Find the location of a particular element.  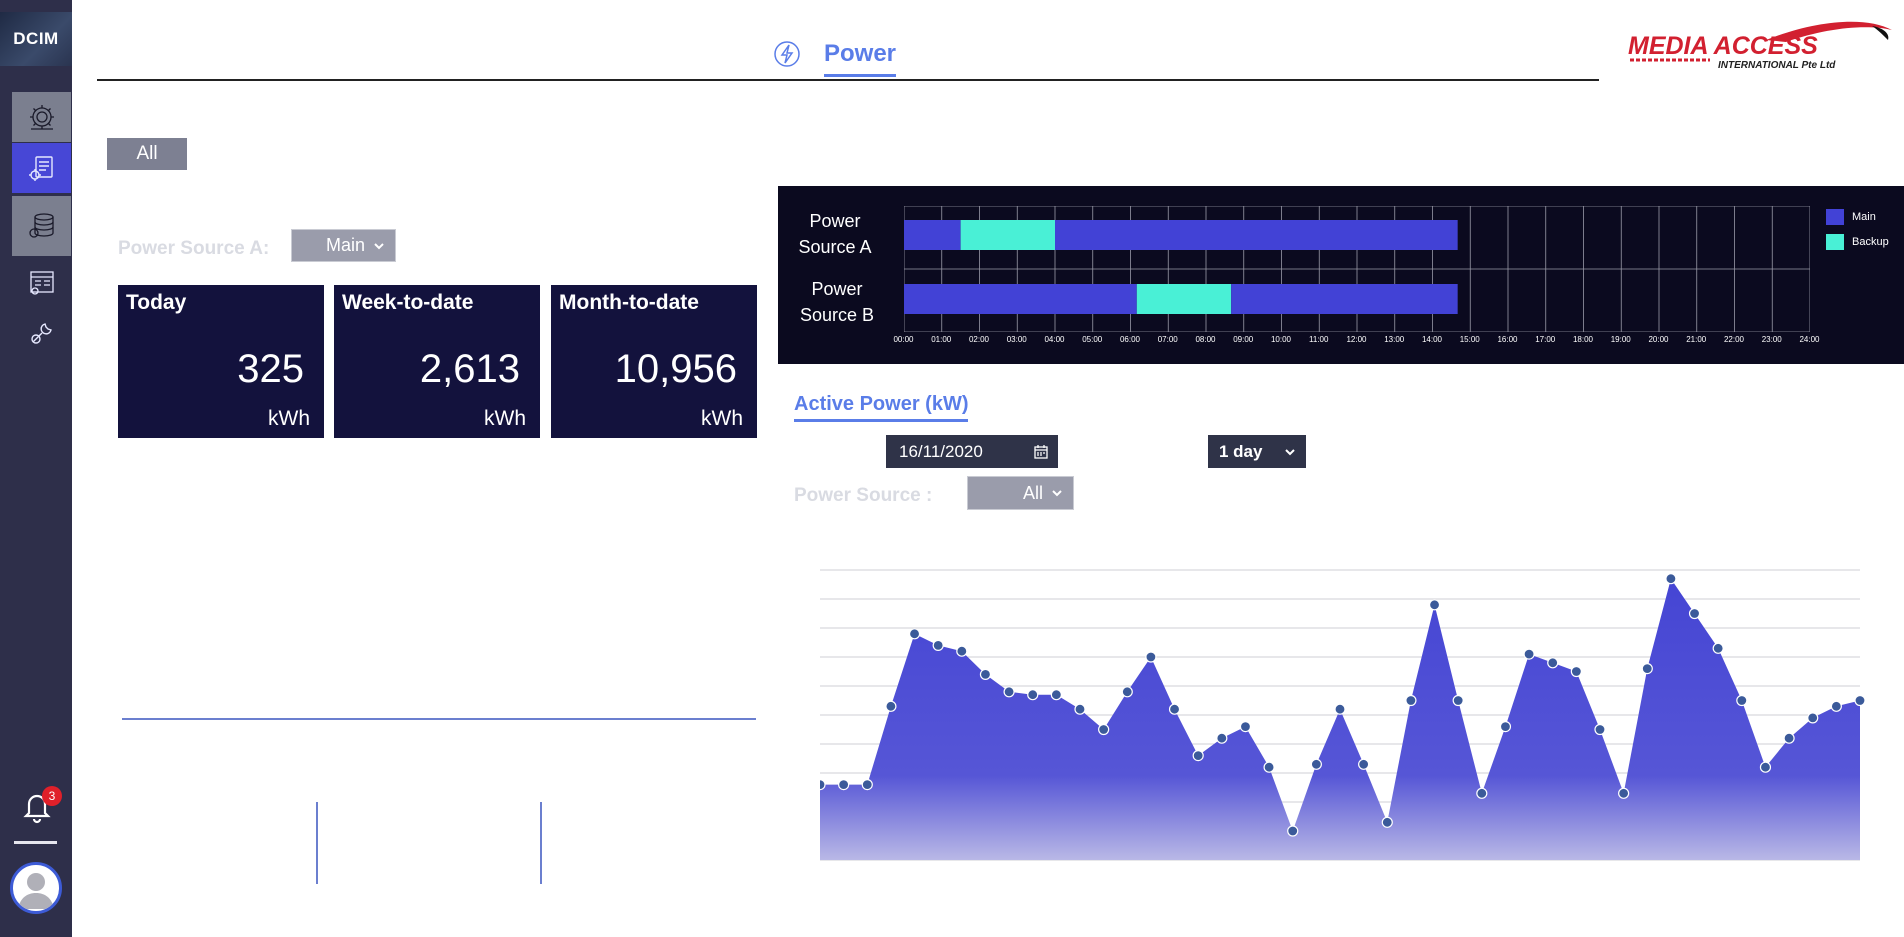

notification-badge: 3 is located at coordinates (52, 796).